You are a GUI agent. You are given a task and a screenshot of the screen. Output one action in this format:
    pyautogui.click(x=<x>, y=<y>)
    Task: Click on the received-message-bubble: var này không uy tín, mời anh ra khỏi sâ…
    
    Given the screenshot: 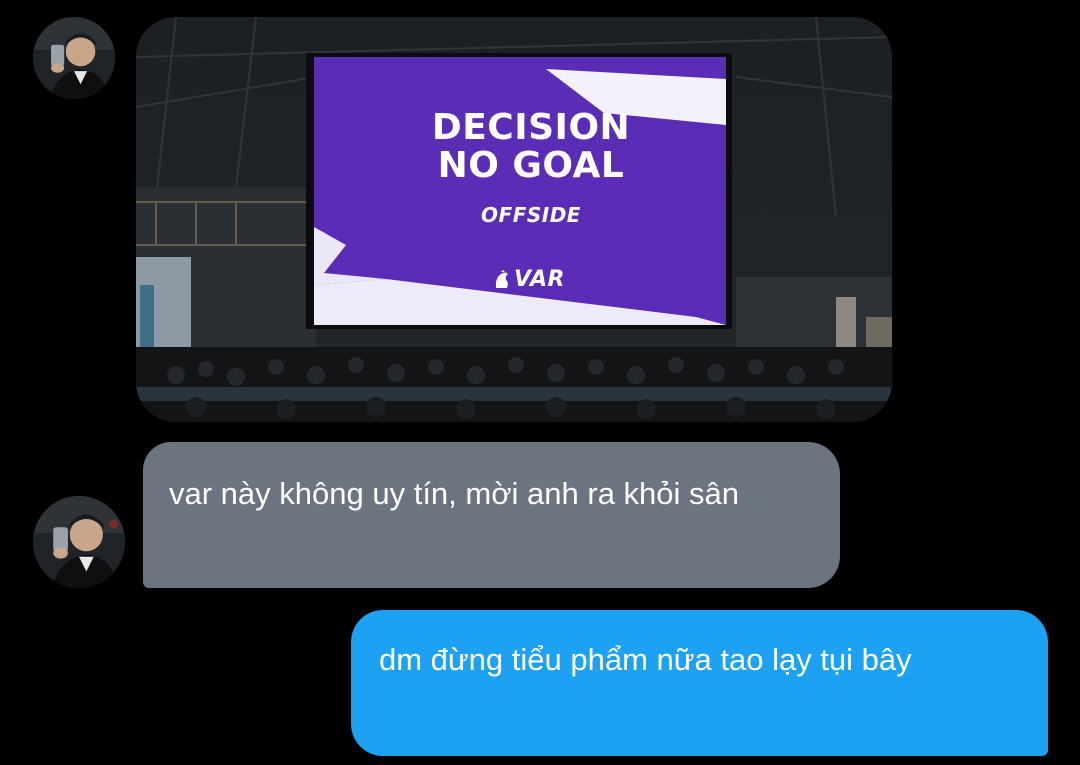 What is the action you would take?
    pyautogui.click(x=491, y=515)
    